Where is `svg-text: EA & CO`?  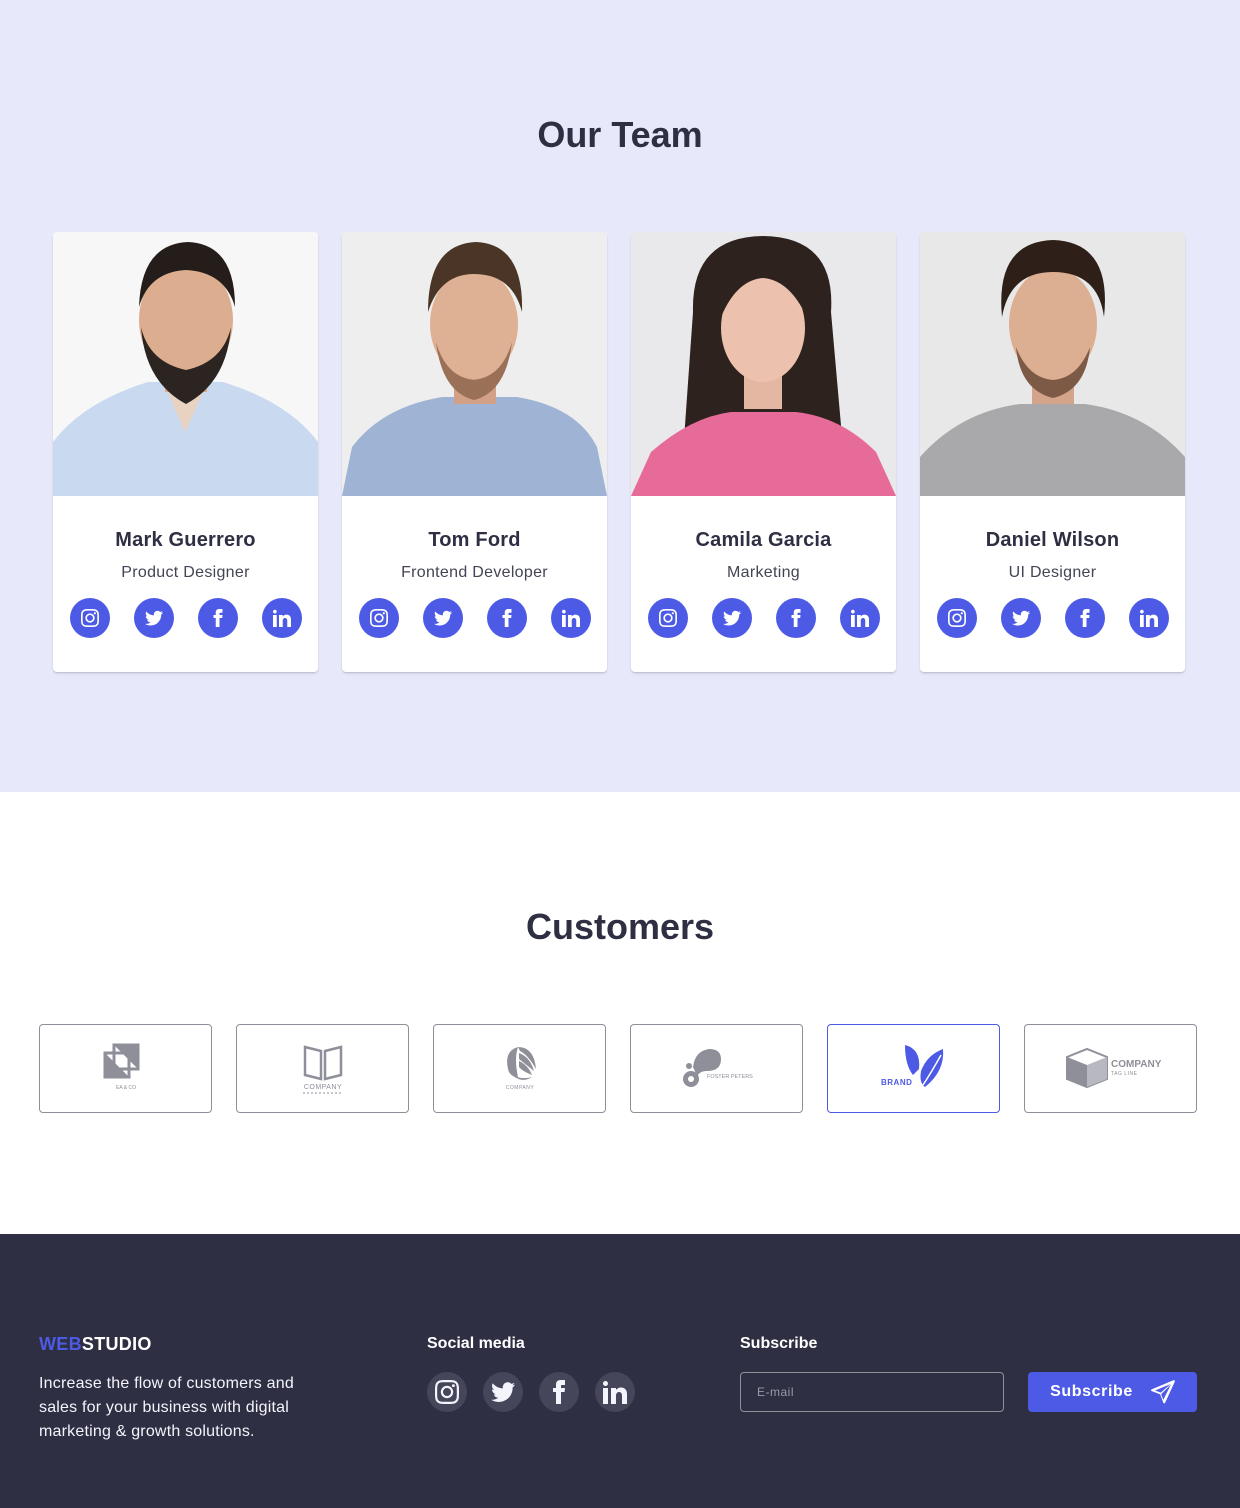 svg-text: EA & CO is located at coordinates (125, 1088).